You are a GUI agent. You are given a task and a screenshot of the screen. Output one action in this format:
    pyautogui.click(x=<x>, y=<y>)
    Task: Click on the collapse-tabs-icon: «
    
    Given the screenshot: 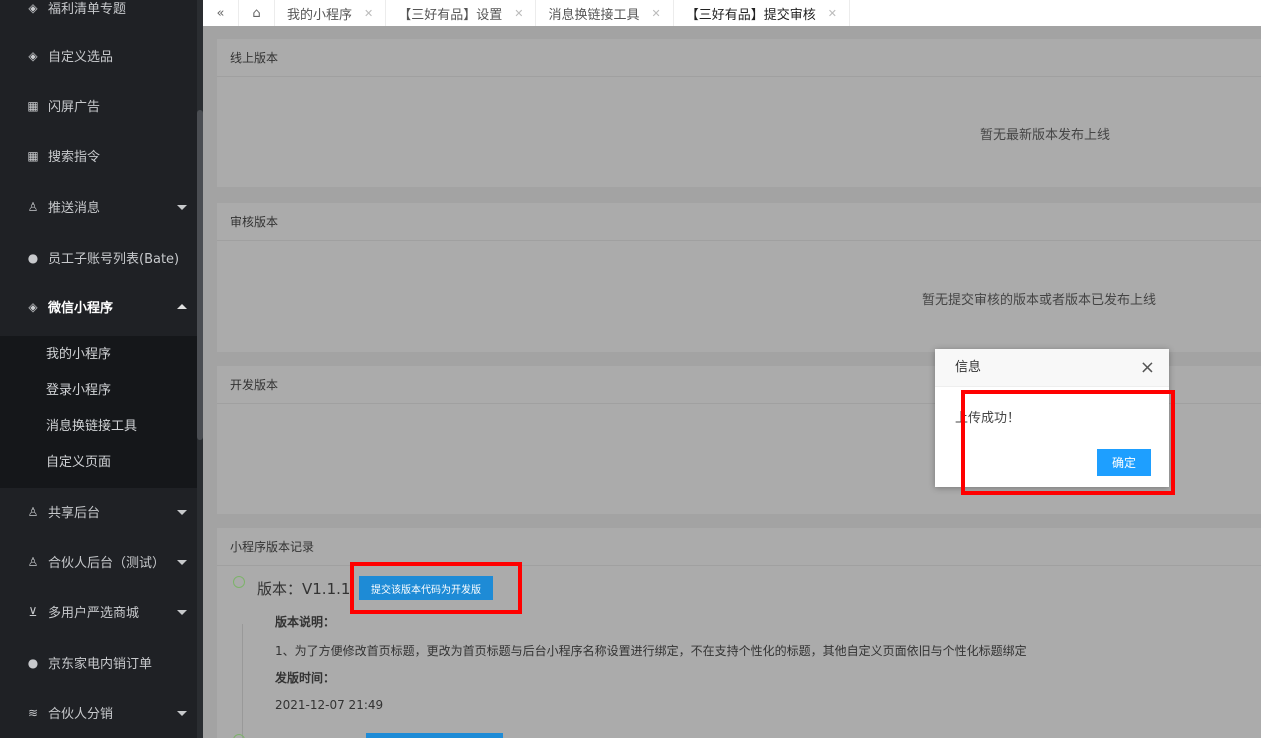 What is the action you would take?
    pyautogui.click(x=221, y=13)
    